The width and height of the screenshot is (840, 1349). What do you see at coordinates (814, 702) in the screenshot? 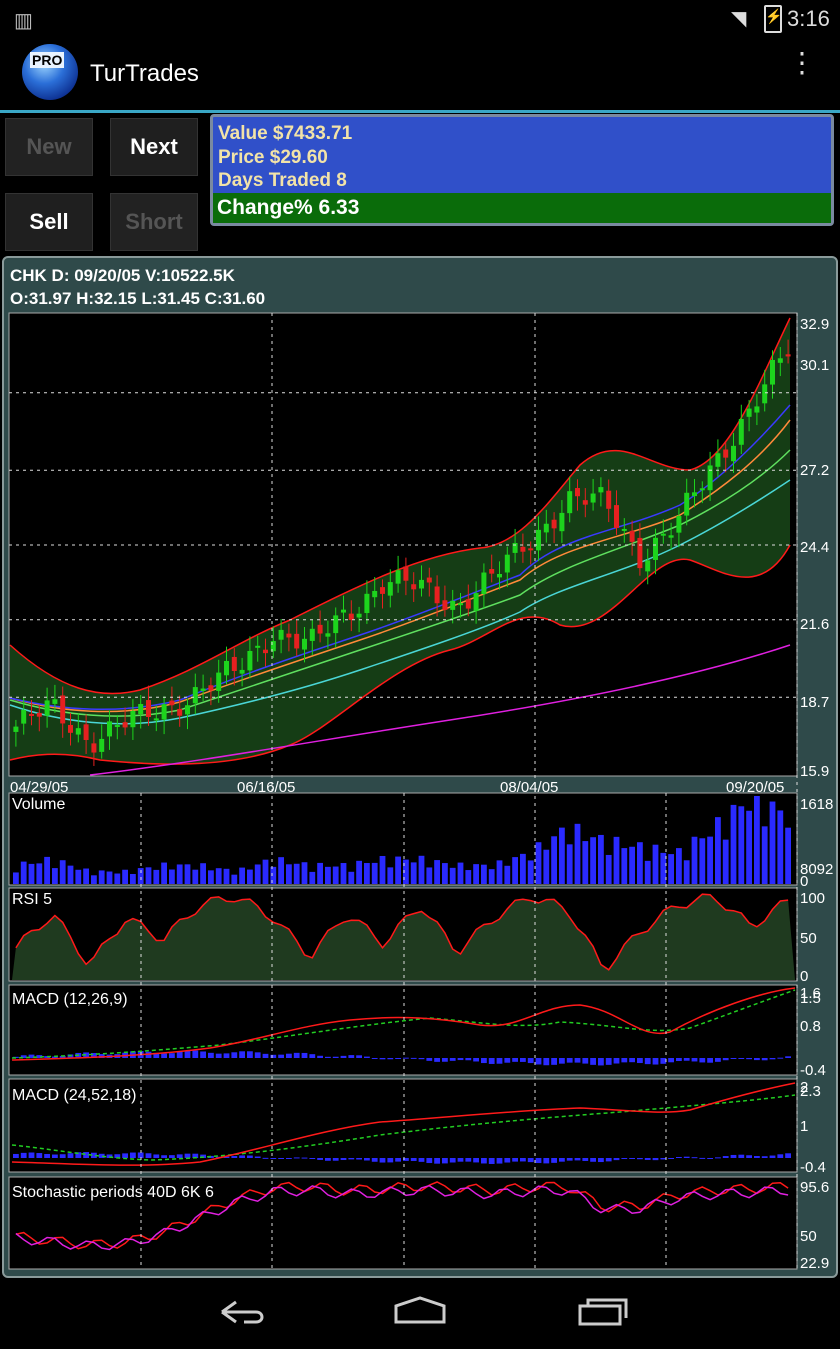
I see `price-ytick: 18.7` at bounding box center [814, 702].